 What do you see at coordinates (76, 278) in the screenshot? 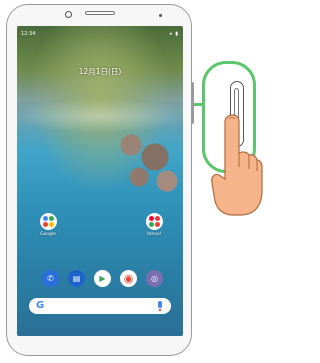
I see `messages-icon: ▤` at bounding box center [76, 278].